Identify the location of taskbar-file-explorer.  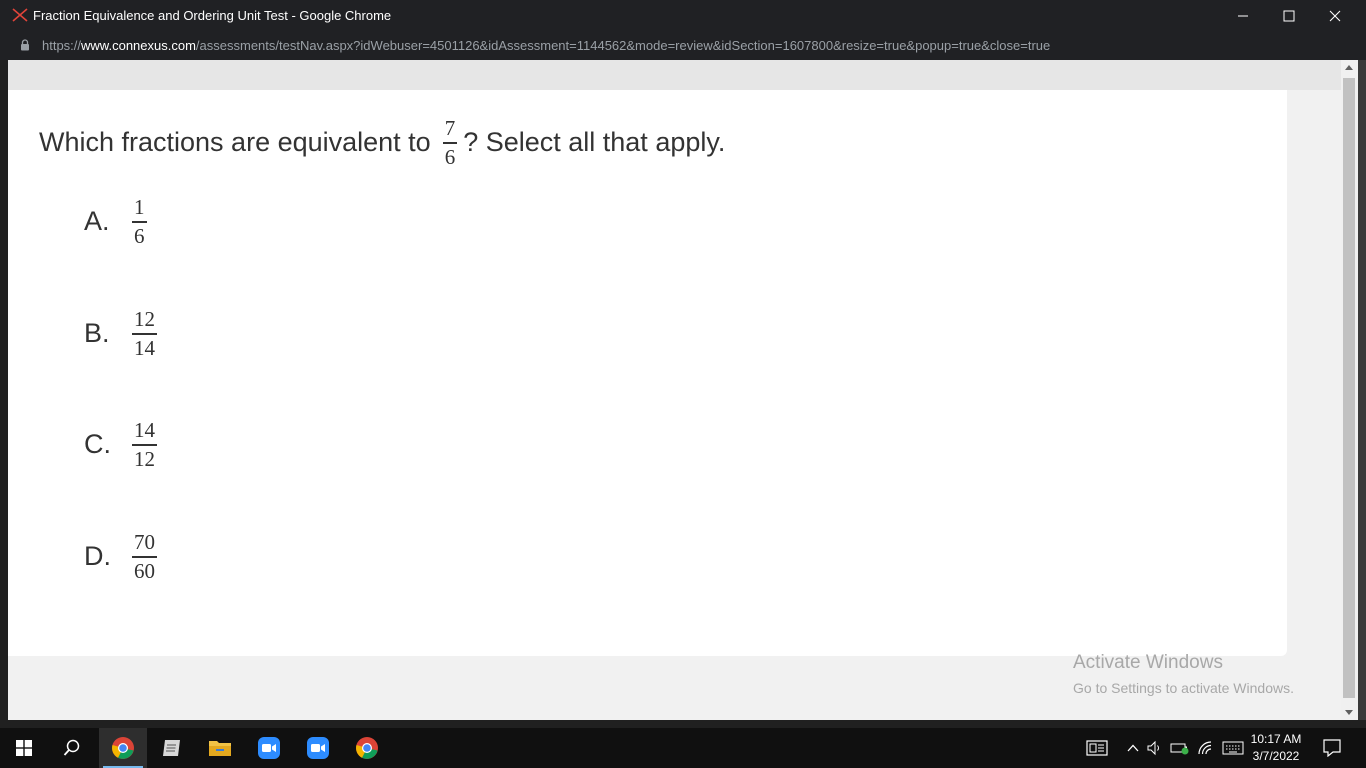
(220, 748).